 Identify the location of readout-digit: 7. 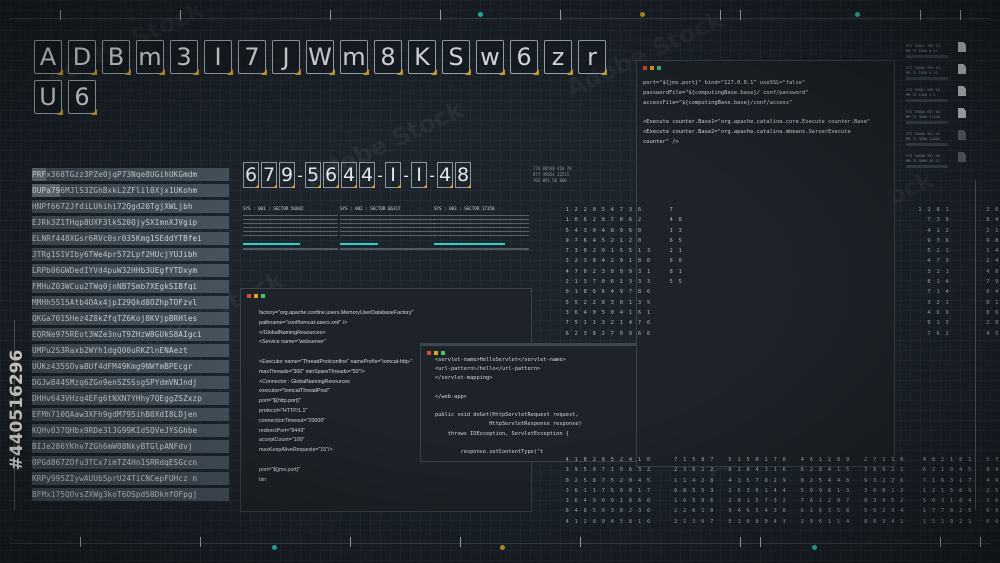
(269, 175).